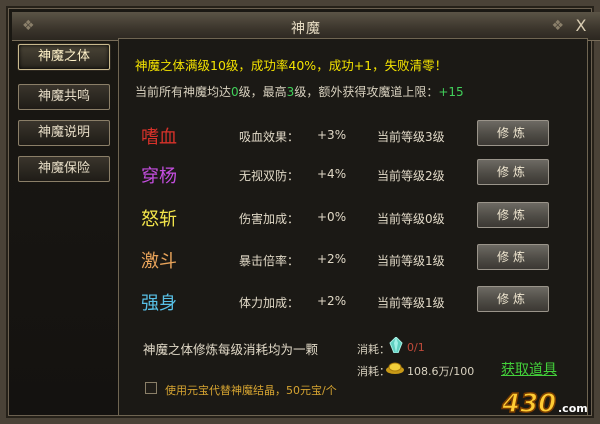  Describe the element at coordinates (411, 137) in the screenshot. I see `ability-level: 当前等级3级` at that location.